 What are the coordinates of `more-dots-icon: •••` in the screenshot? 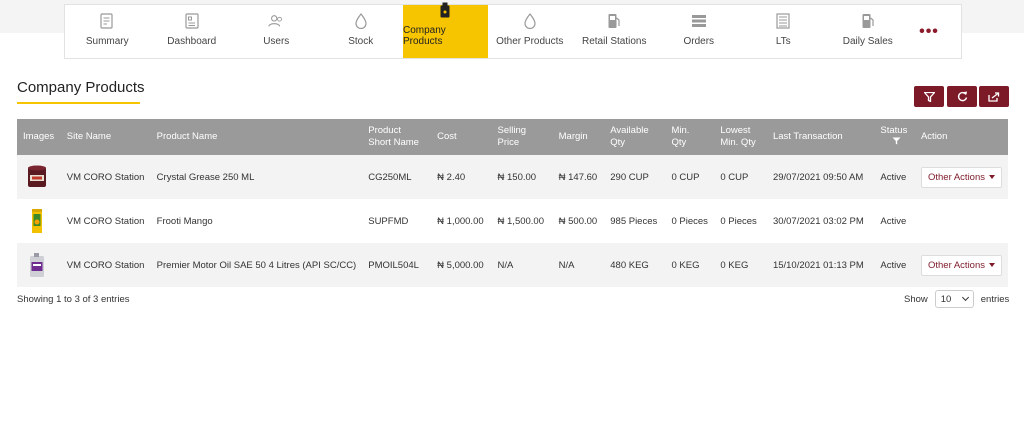 It's located at (929, 31).